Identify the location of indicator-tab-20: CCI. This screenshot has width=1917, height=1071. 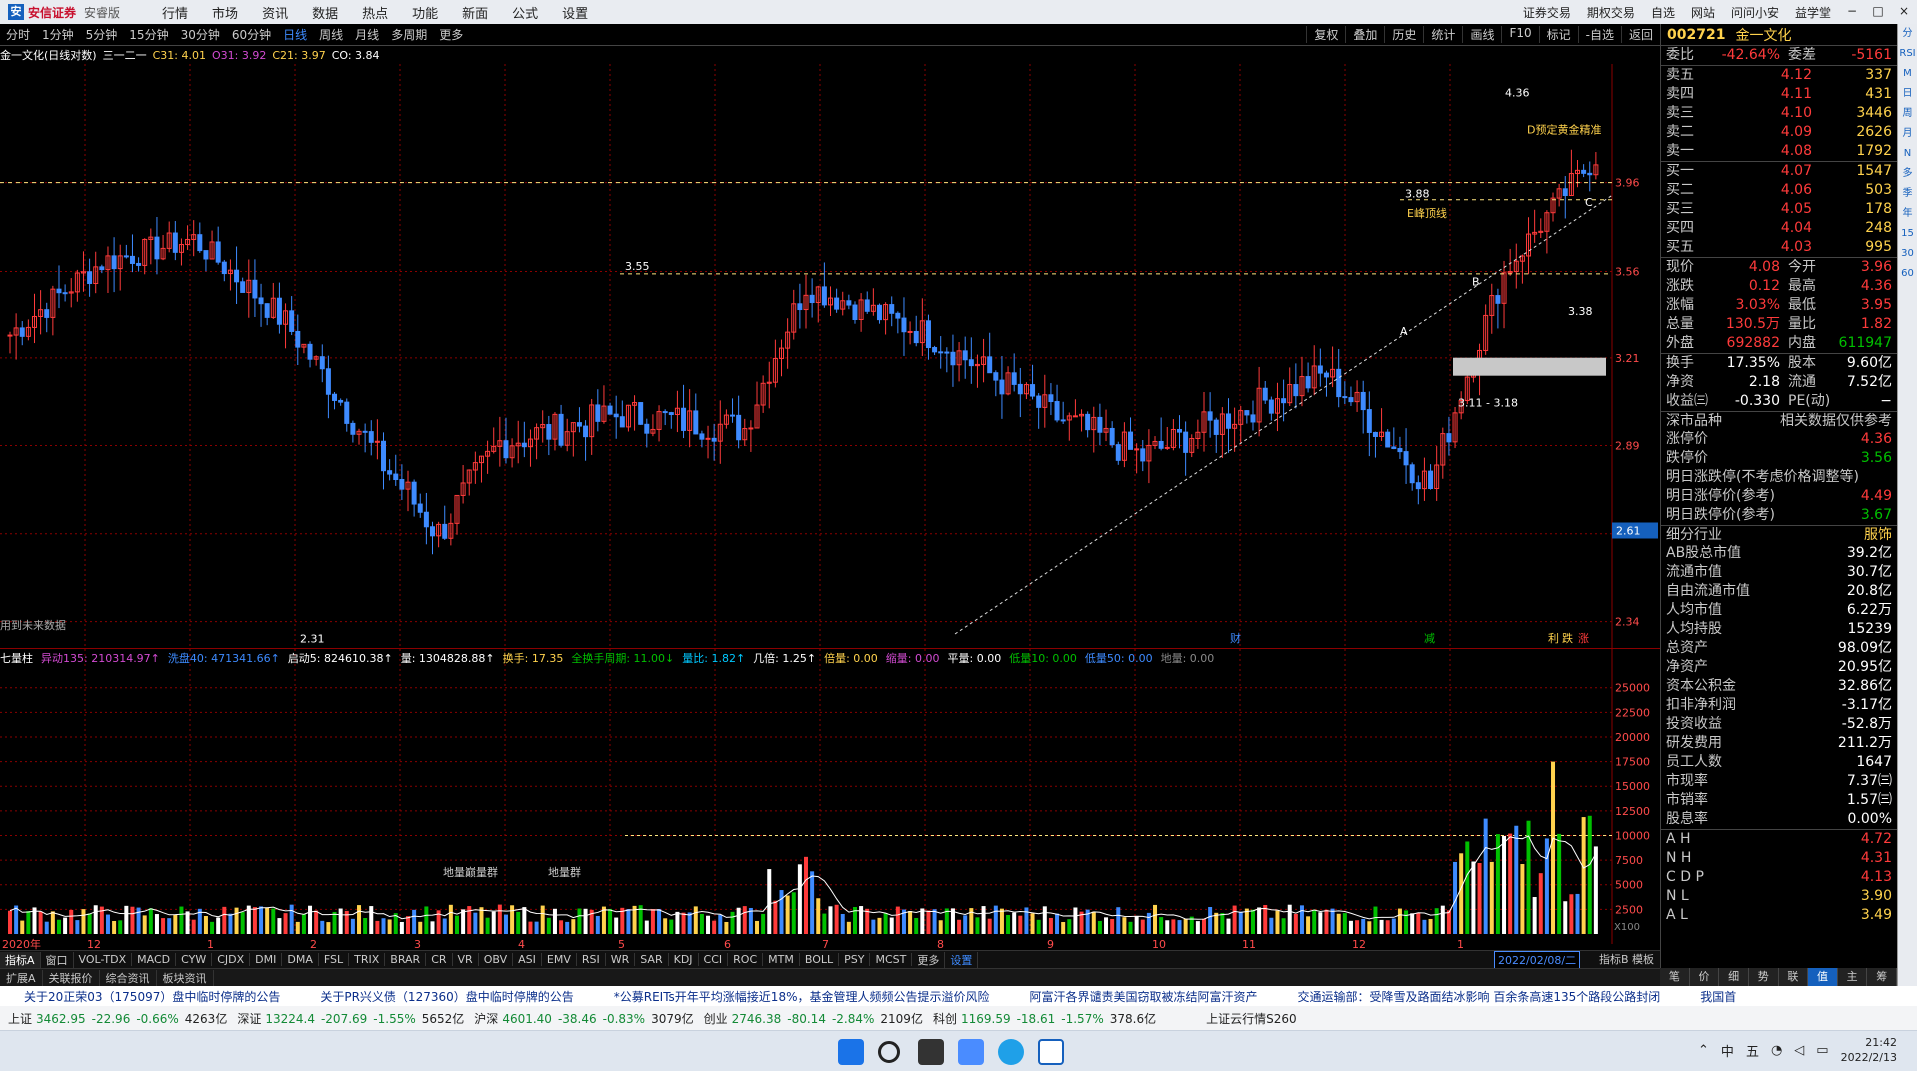
(714, 959).